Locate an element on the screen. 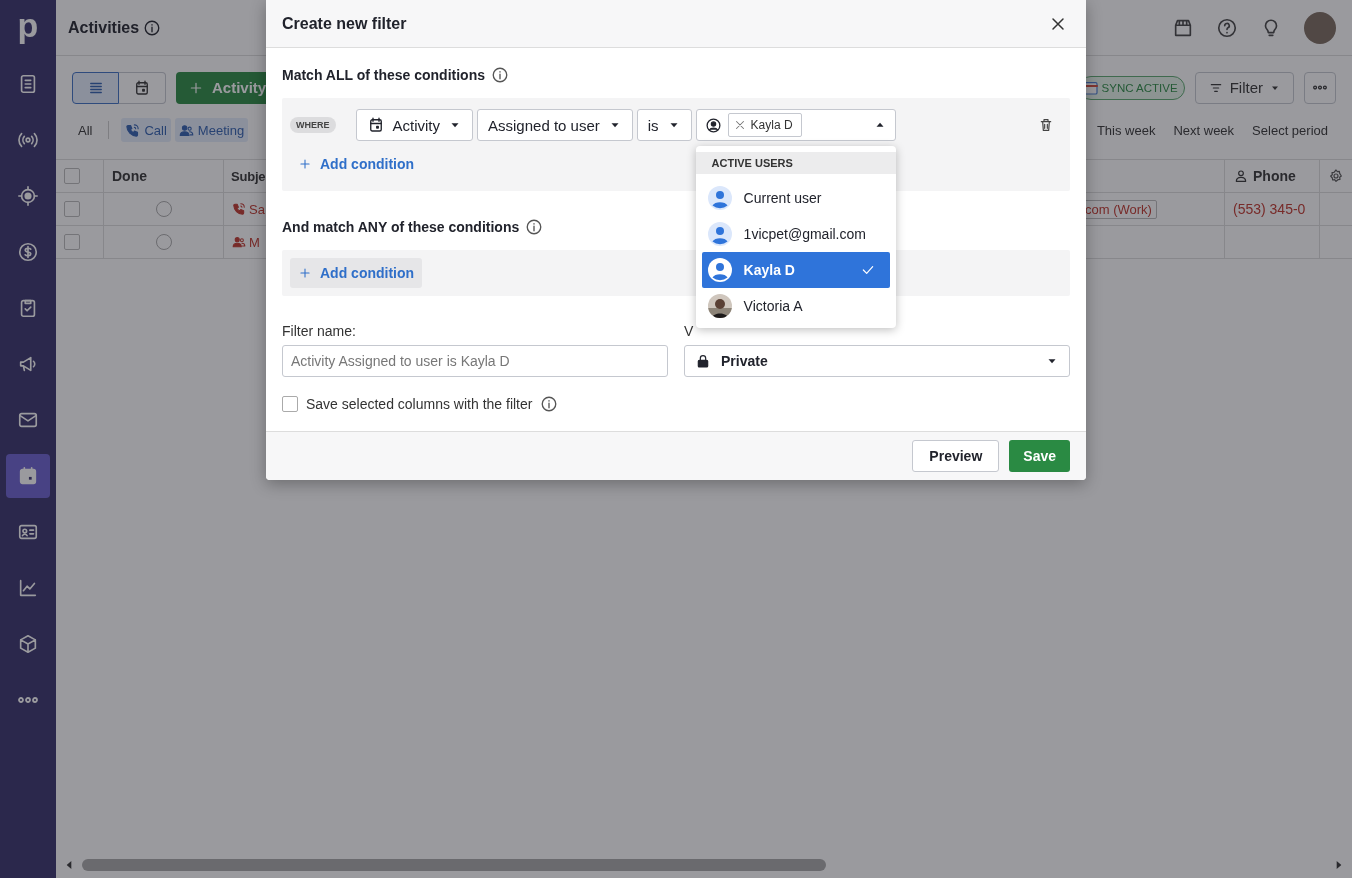  subject-link: Sa is located at coordinates (257, 209).